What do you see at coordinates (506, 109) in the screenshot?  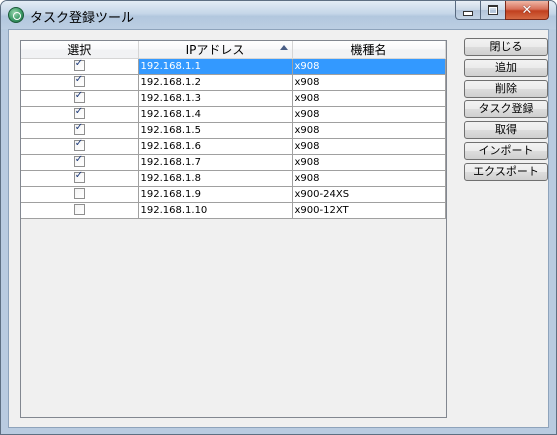 I see `register-task-button: タスク登録` at bounding box center [506, 109].